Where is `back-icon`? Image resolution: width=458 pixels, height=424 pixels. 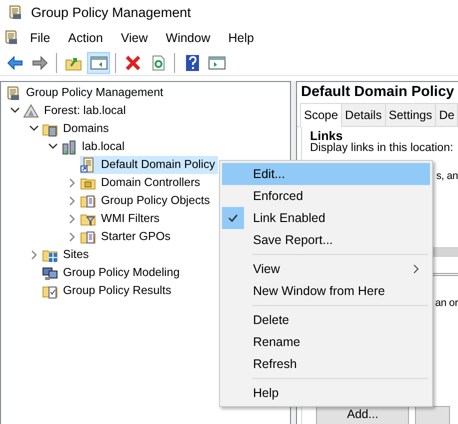
back-icon is located at coordinates (15, 63).